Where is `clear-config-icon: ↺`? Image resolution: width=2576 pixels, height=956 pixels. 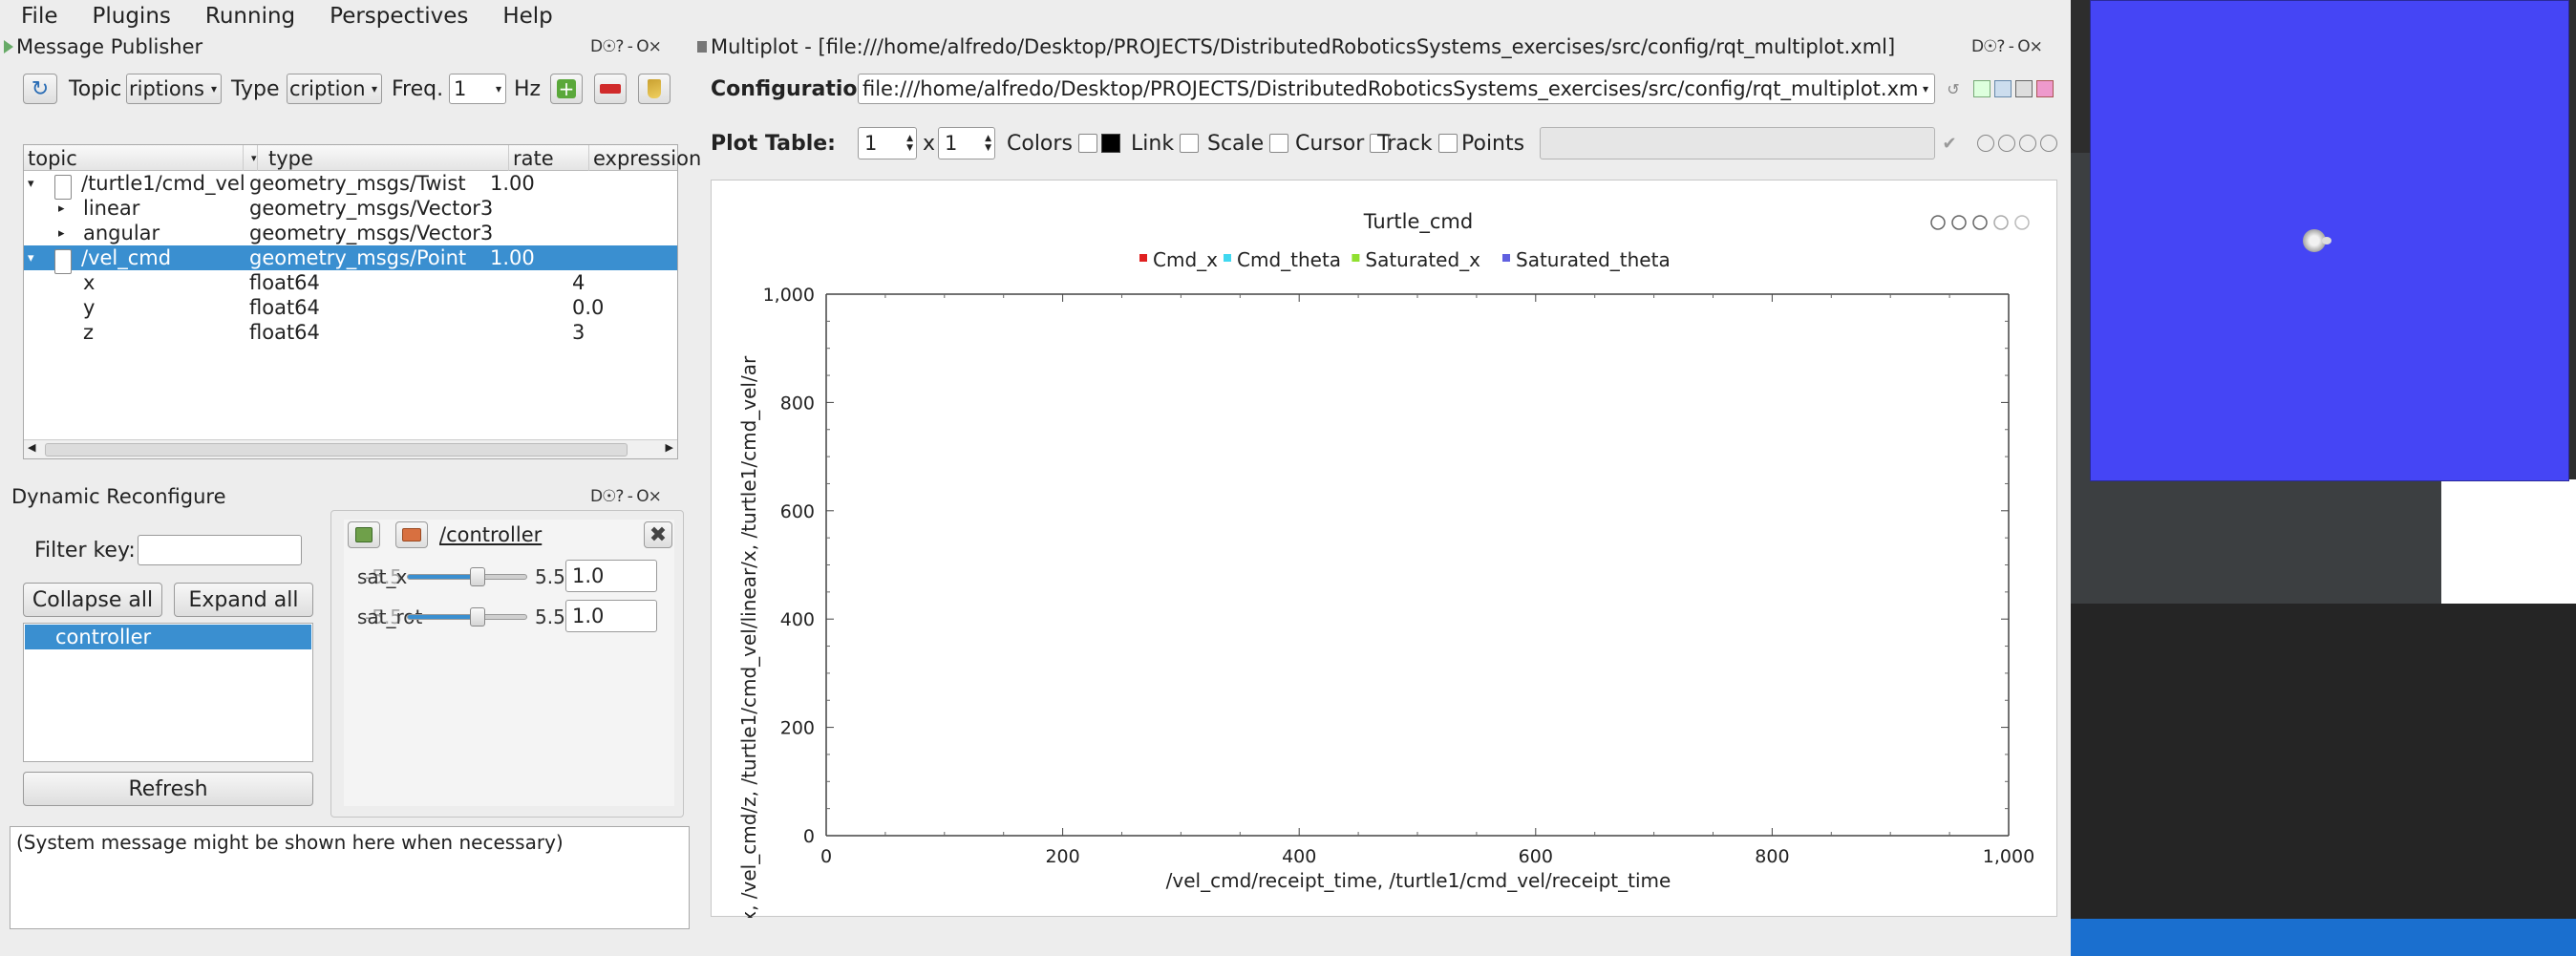
clear-config-icon: ↺ is located at coordinates (1953, 88).